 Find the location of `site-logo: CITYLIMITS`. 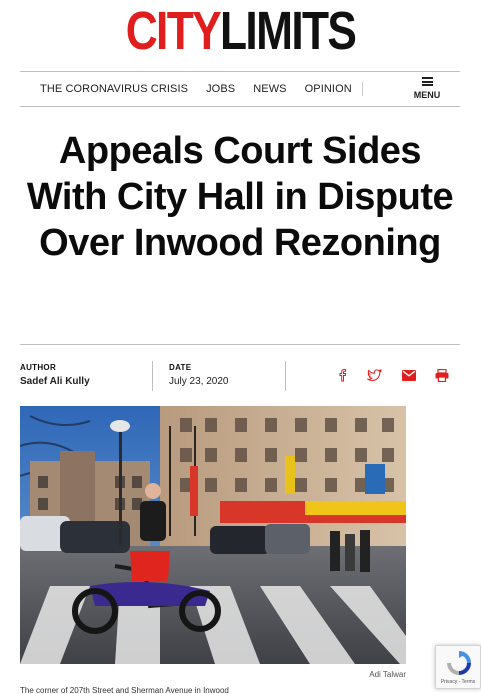

site-logo: CITYLIMITS is located at coordinates (240, 31).